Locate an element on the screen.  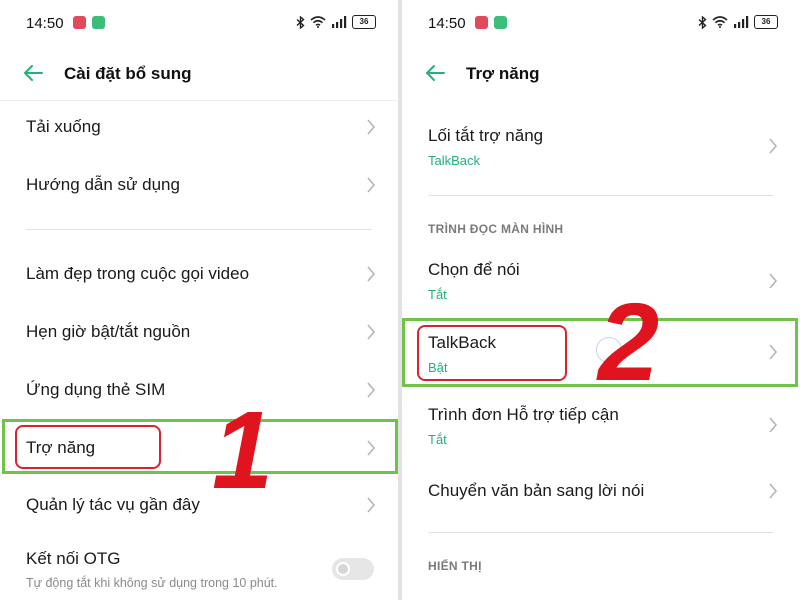
menu-item-label: Quản lý tác vụ gần đây is located at coordinates (113, 504).